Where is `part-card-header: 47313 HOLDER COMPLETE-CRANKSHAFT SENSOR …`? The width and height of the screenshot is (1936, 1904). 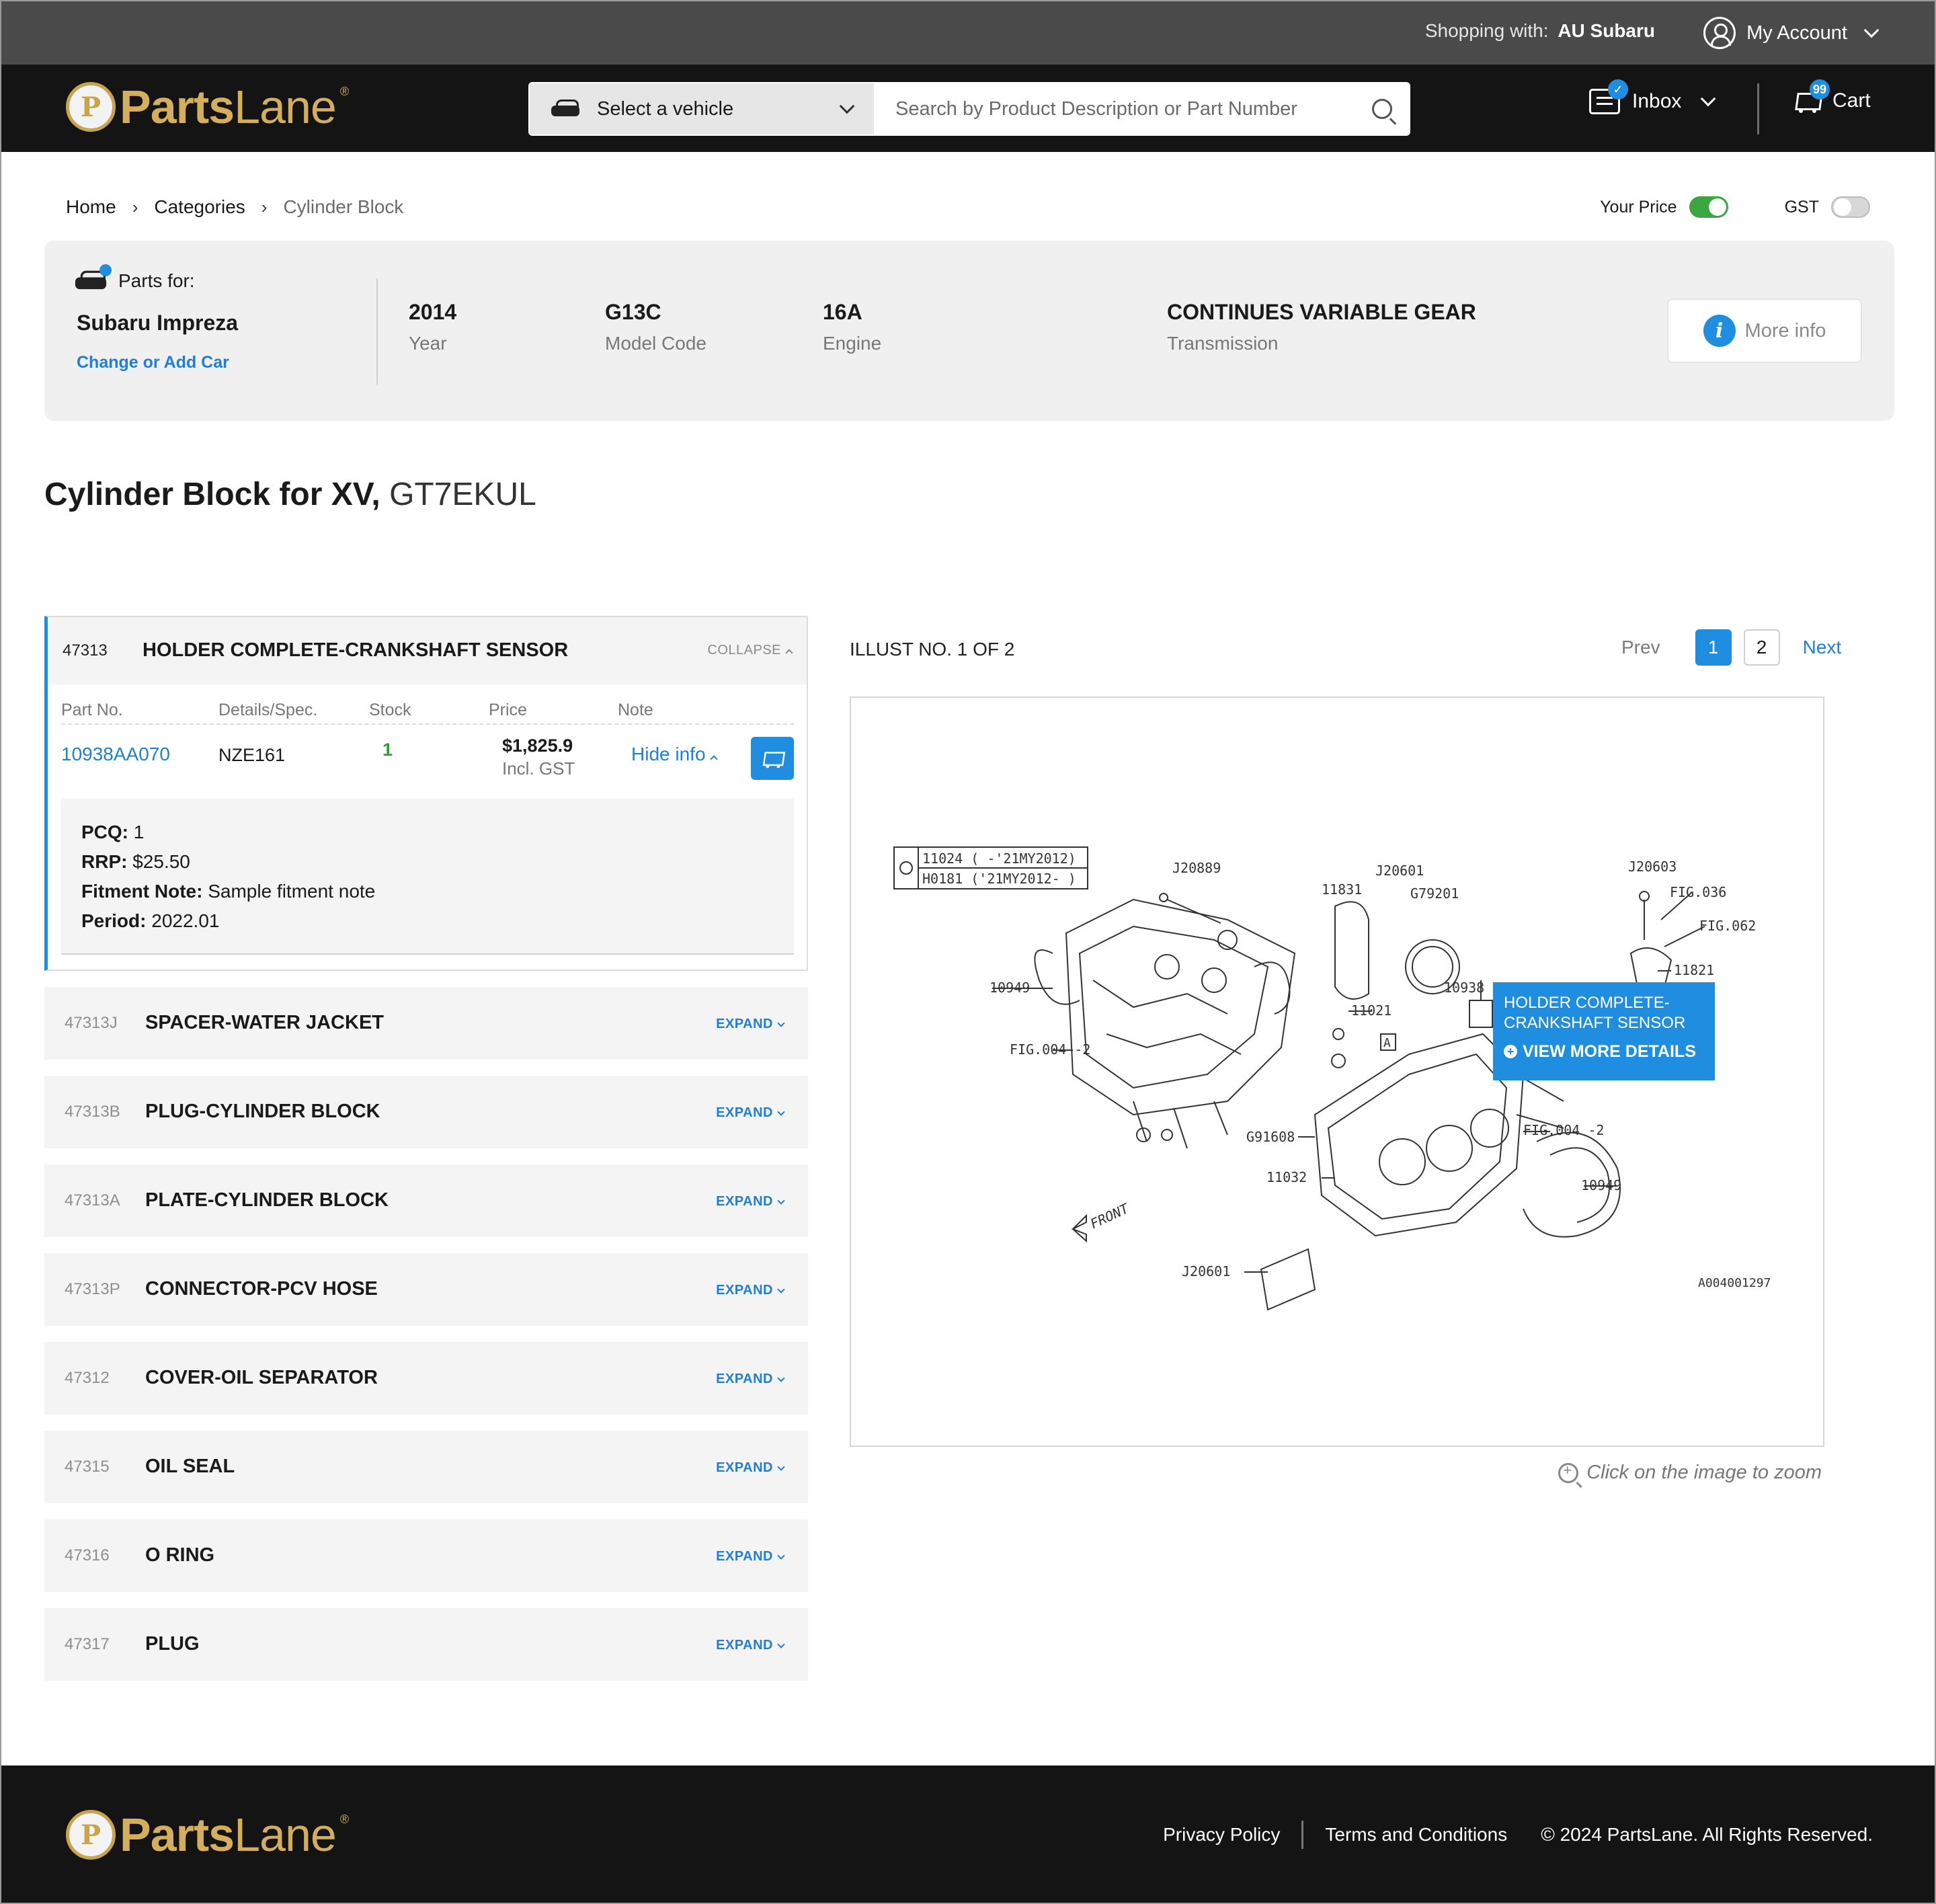
part-card-header: 47313 HOLDER COMPLETE-CRANKSHAFT SENSOR … is located at coordinates (427, 650).